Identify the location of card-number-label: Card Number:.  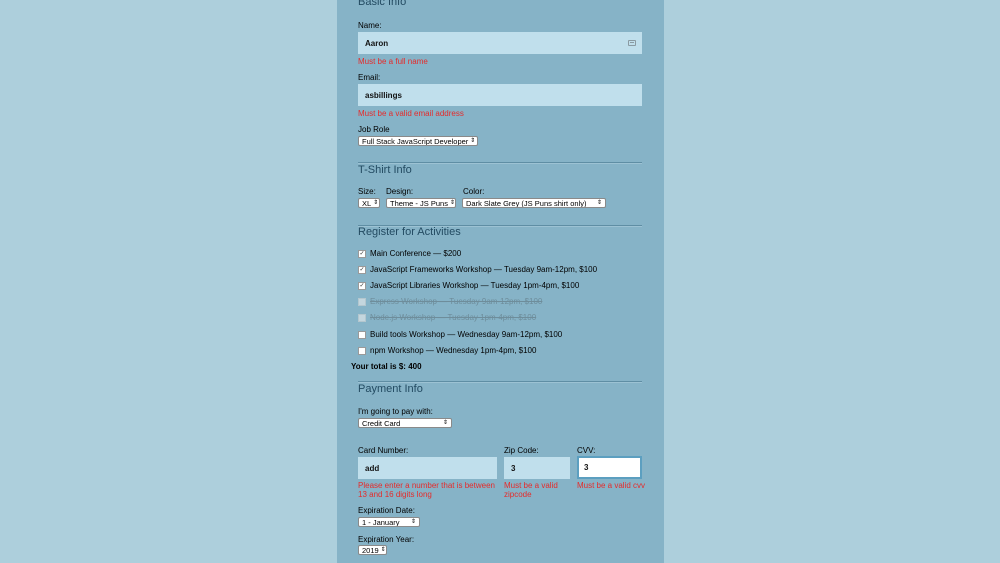
(383, 450).